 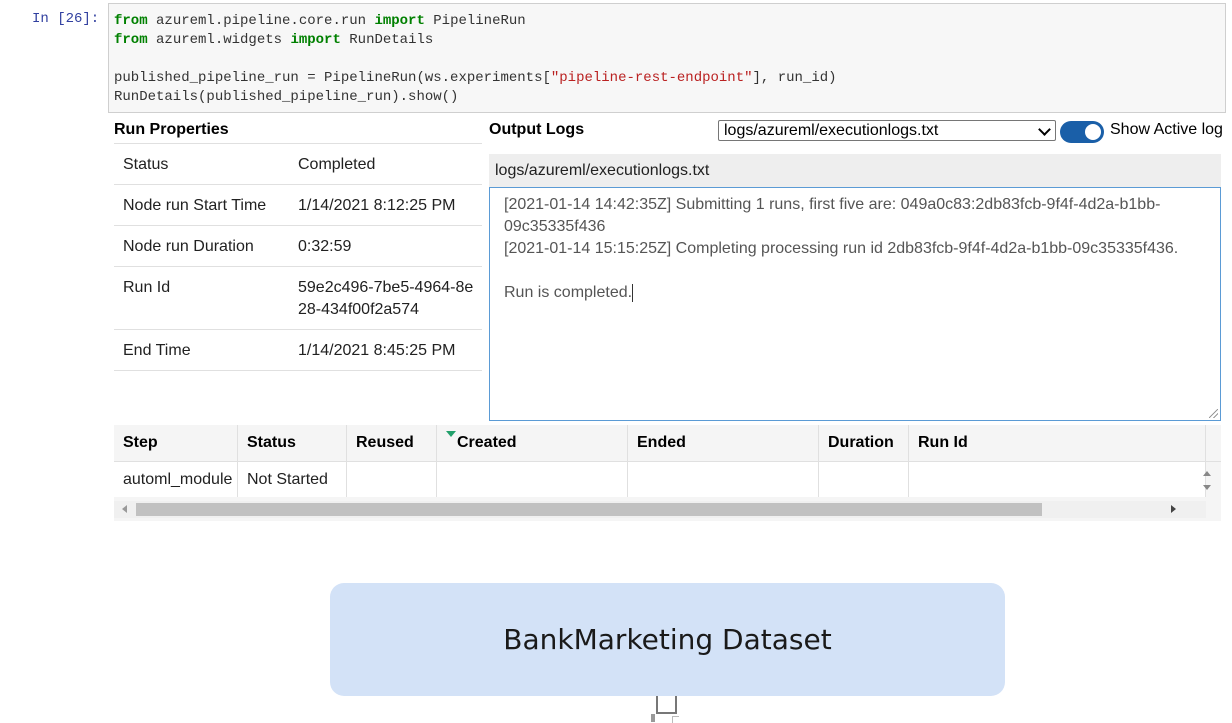 I want to click on property-value: 1/14/2021 8:12:25 PM, so click(x=377, y=205).